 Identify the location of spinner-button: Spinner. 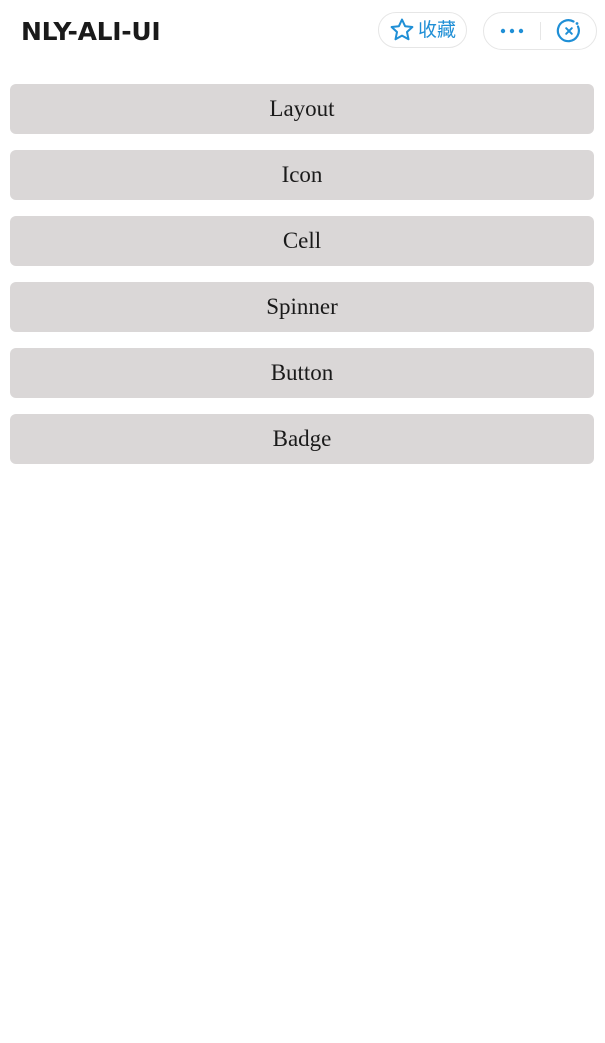
(302, 307).